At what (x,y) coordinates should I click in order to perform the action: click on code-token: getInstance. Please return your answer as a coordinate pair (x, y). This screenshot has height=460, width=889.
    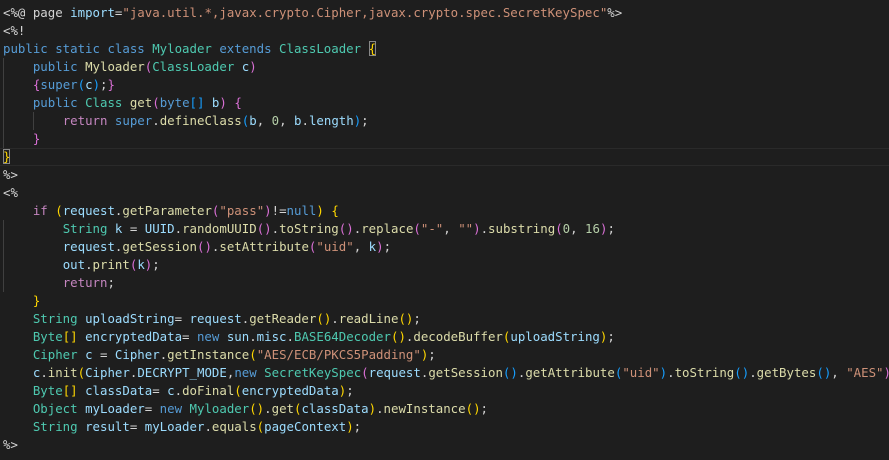
    Looking at the image, I should click on (208, 354).